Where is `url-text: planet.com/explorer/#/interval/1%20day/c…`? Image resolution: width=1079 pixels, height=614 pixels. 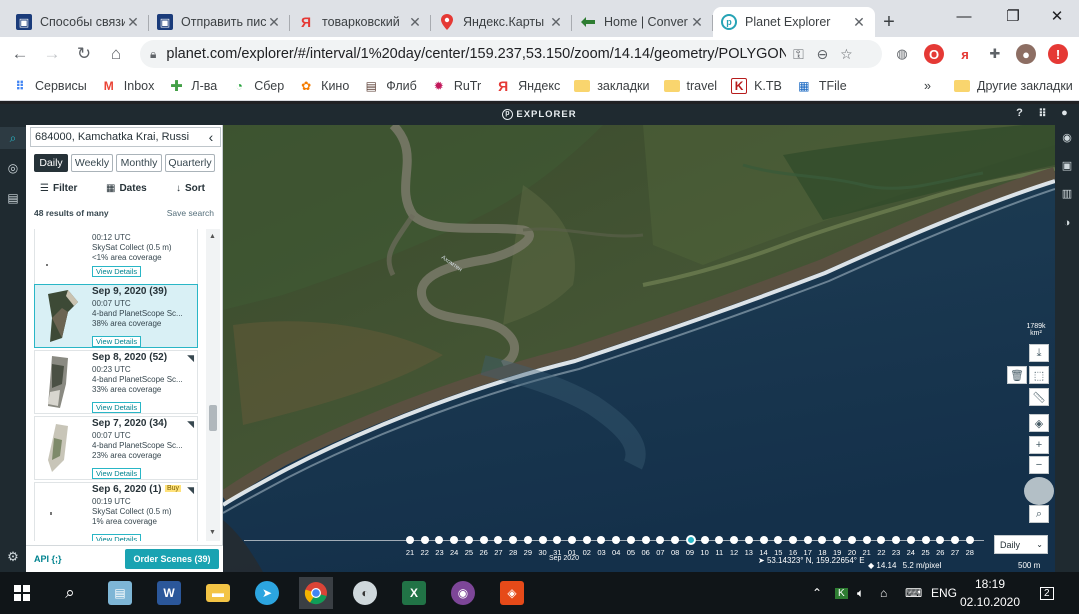 url-text: planet.com/explorer/#/interval/1%20day/c… is located at coordinates (476, 54).